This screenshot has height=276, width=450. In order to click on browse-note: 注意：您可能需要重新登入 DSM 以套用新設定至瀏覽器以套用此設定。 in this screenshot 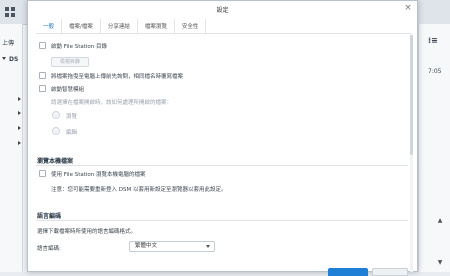, I will do `click(139, 190)`.